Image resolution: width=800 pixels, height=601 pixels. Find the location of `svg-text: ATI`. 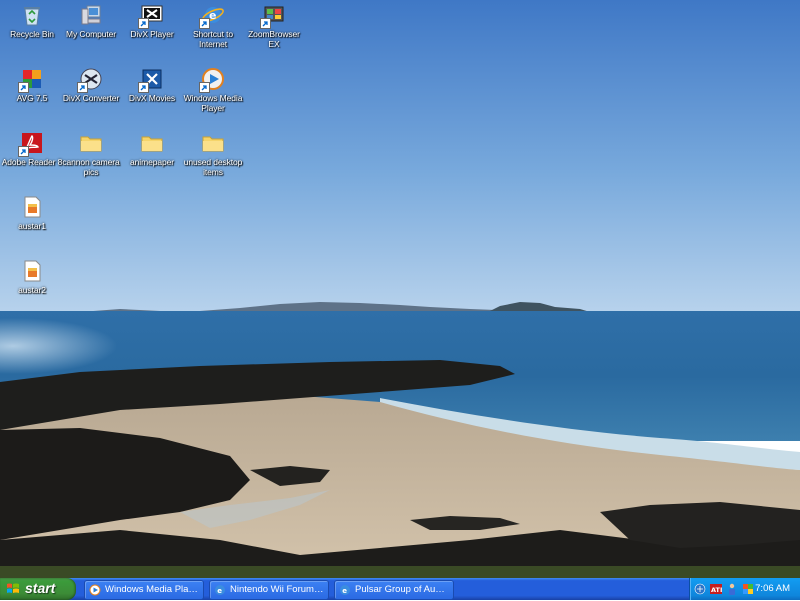

svg-text: ATI is located at coordinates (716, 590).